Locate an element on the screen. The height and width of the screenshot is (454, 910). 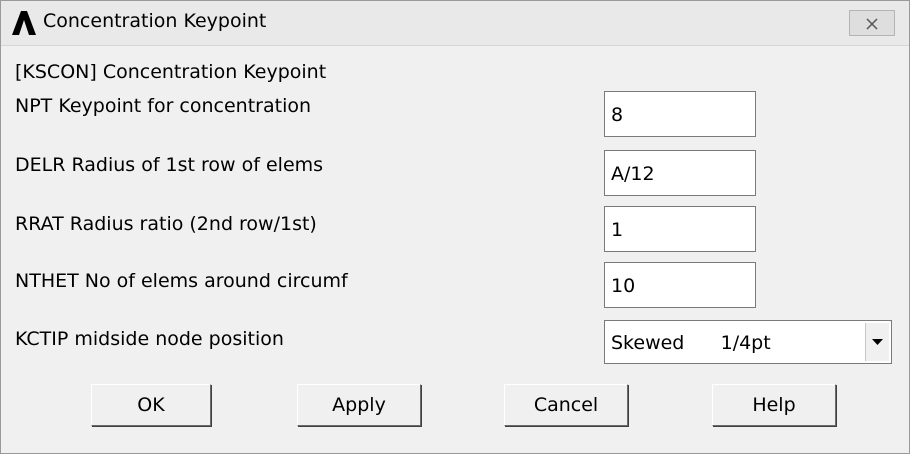
delr-input: A/12 is located at coordinates (680, 173).